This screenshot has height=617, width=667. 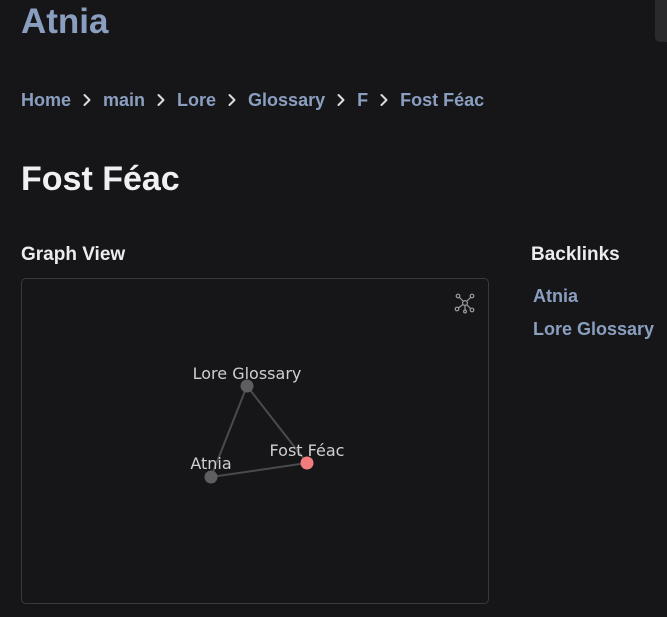 I want to click on graph-node-label-atnia: Atnia, so click(x=210, y=463).